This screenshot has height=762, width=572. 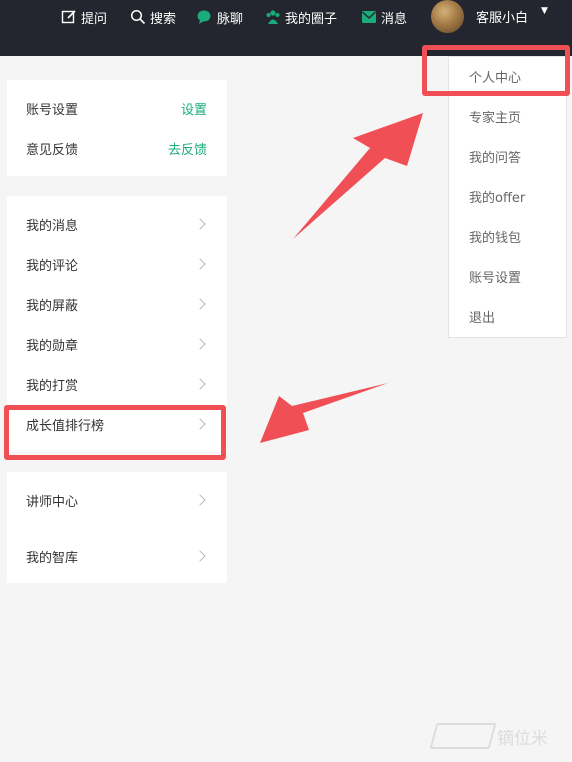 I want to click on watermark-logo-icon, so click(x=463, y=736).